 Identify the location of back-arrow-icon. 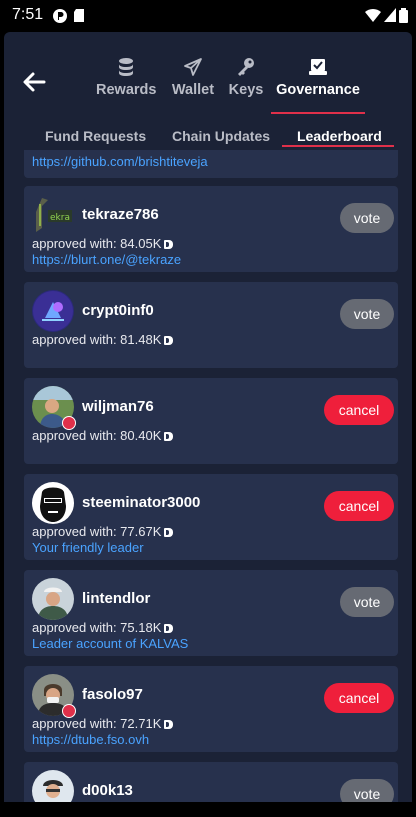
(34, 82).